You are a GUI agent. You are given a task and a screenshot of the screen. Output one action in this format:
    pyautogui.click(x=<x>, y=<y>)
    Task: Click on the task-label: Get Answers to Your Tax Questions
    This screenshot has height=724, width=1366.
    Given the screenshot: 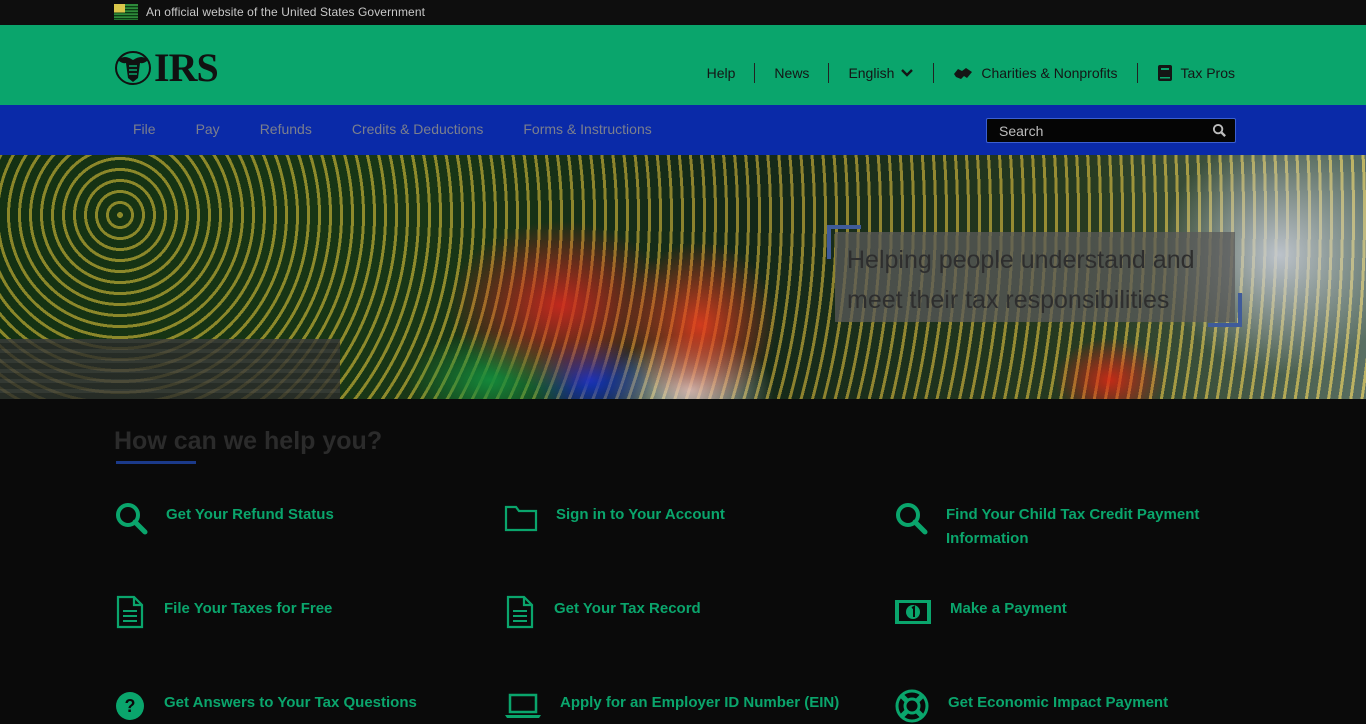 What is the action you would take?
    pyautogui.click(x=290, y=702)
    